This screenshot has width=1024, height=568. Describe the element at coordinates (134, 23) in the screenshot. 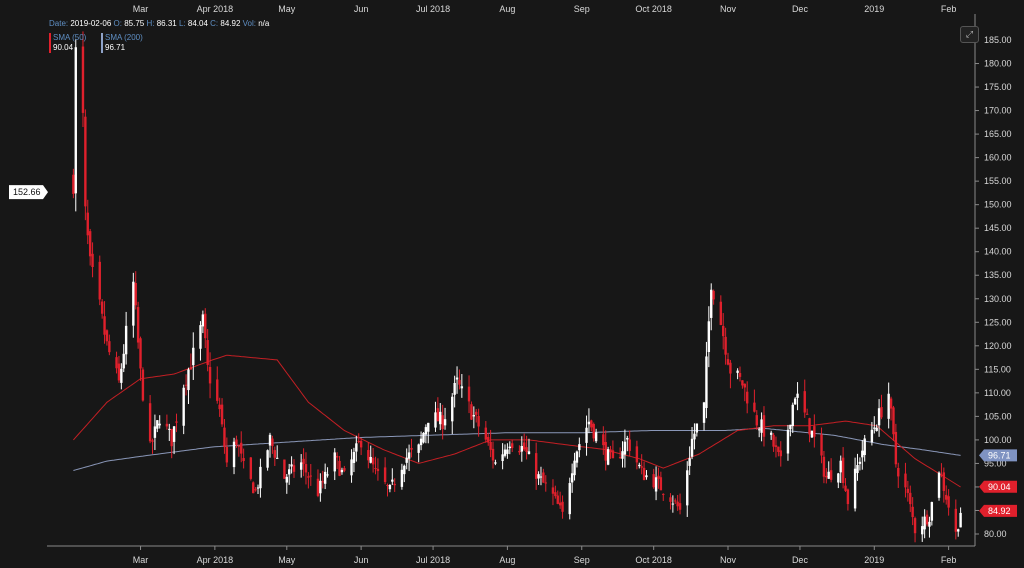

I see `open-value: 85.75` at that location.